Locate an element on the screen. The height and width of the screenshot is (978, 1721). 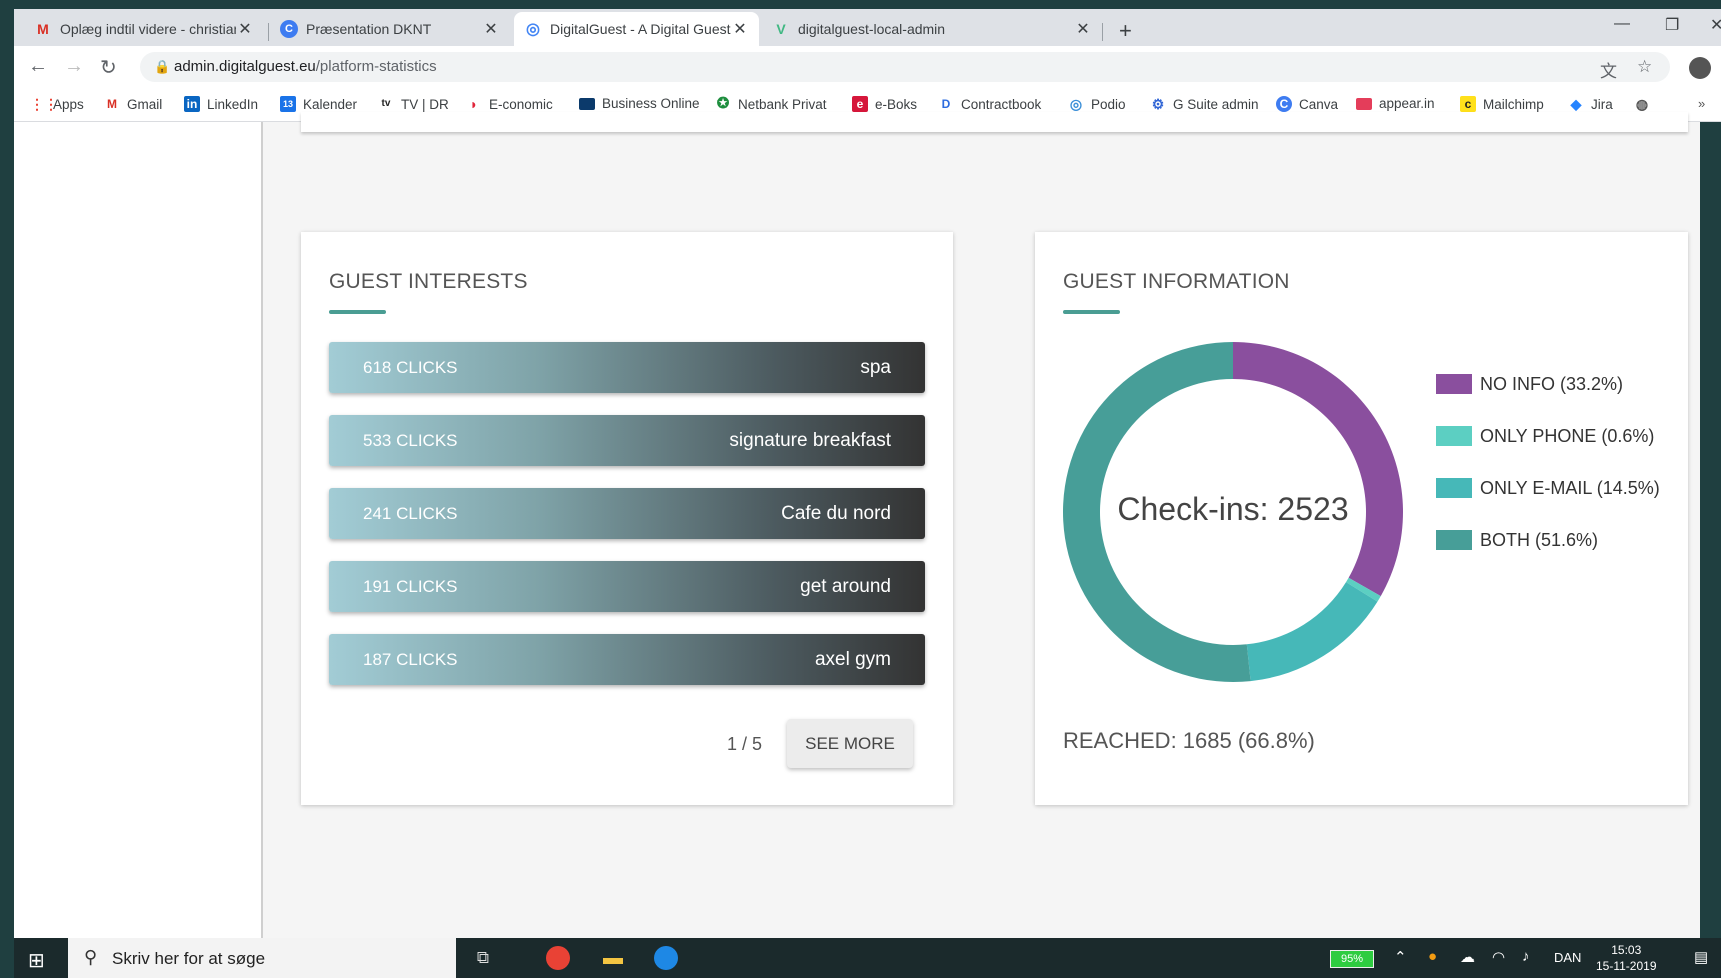
legend-item: NO INFO (33.2%) is located at coordinates (1529, 384).